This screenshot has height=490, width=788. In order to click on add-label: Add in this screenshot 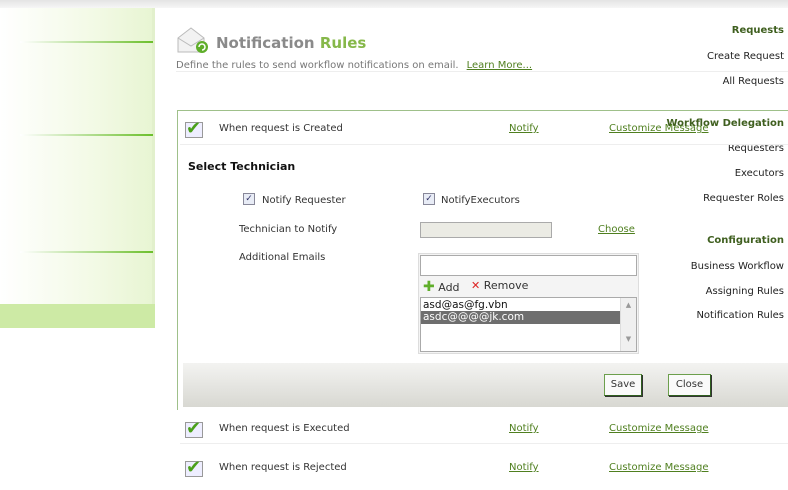, I will do `click(449, 287)`.